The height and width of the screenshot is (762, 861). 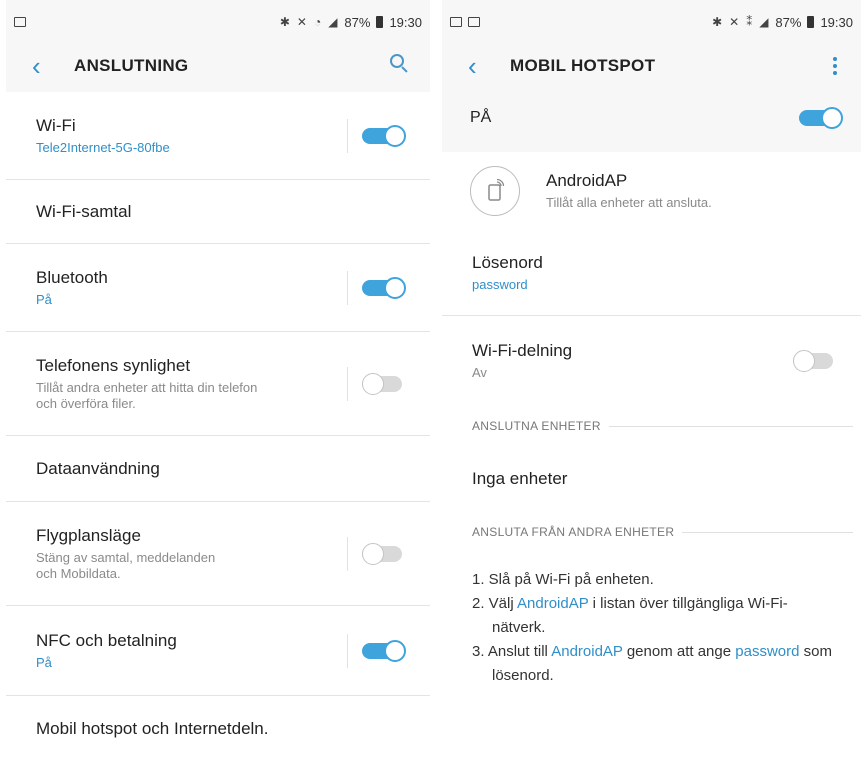 What do you see at coordinates (495, 603) in the screenshot?
I see `instruction-text: 2. Välj` at bounding box center [495, 603].